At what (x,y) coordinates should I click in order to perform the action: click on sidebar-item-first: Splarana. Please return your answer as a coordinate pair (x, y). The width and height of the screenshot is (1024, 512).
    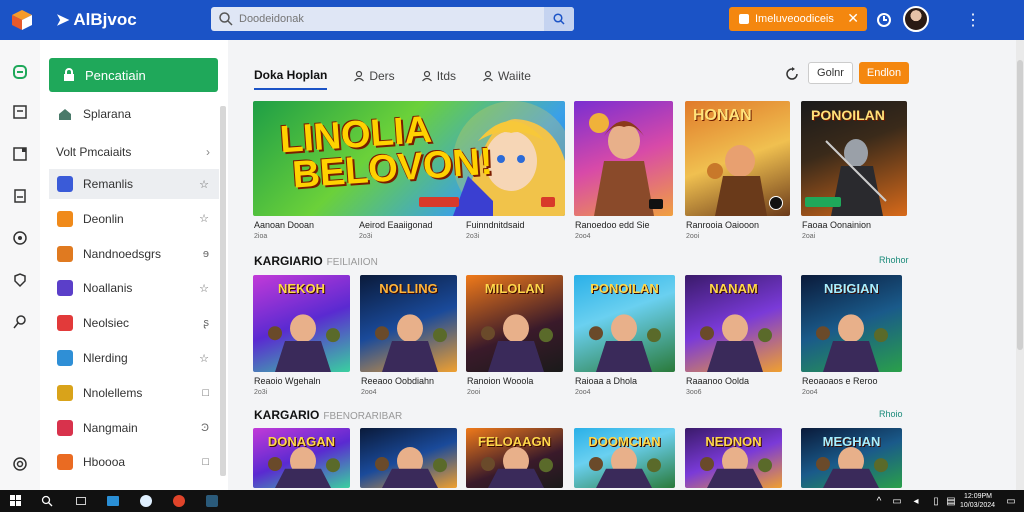
    Looking at the image, I should click on (134, 114).